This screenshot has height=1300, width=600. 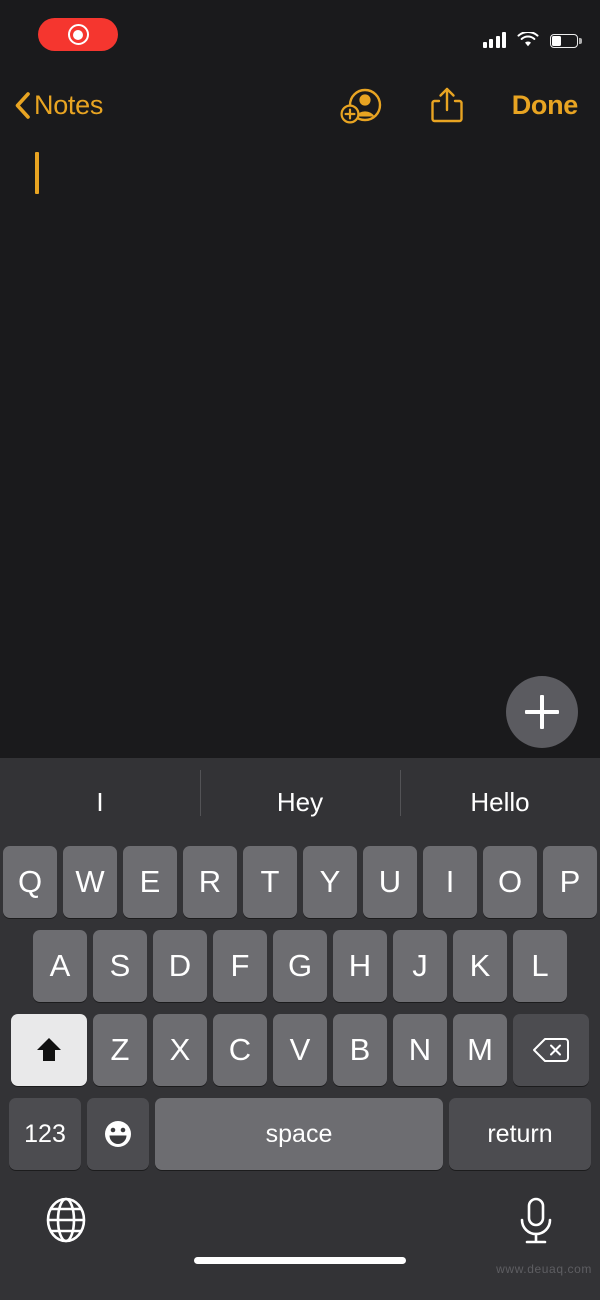 I want to click on record-dot, so click(x=78, y=34).